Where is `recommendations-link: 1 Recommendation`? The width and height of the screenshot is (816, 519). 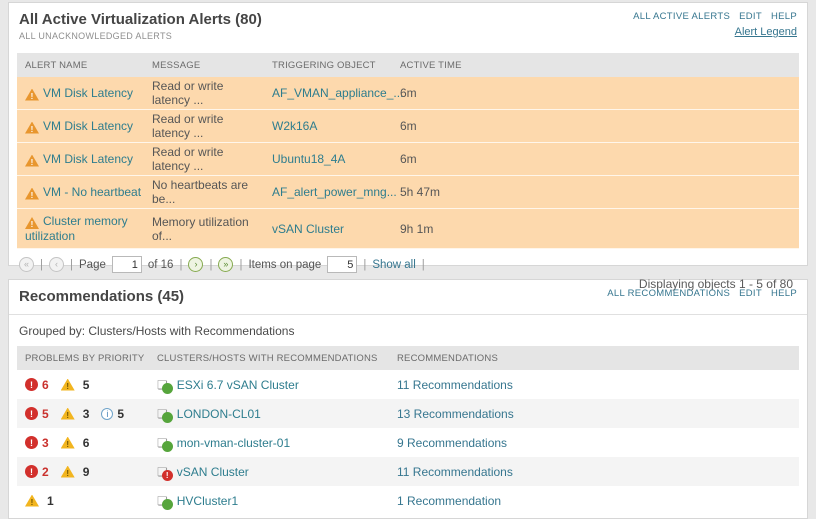 recommendations-link: 1 Recommendation is located at coordinates (449, 501).